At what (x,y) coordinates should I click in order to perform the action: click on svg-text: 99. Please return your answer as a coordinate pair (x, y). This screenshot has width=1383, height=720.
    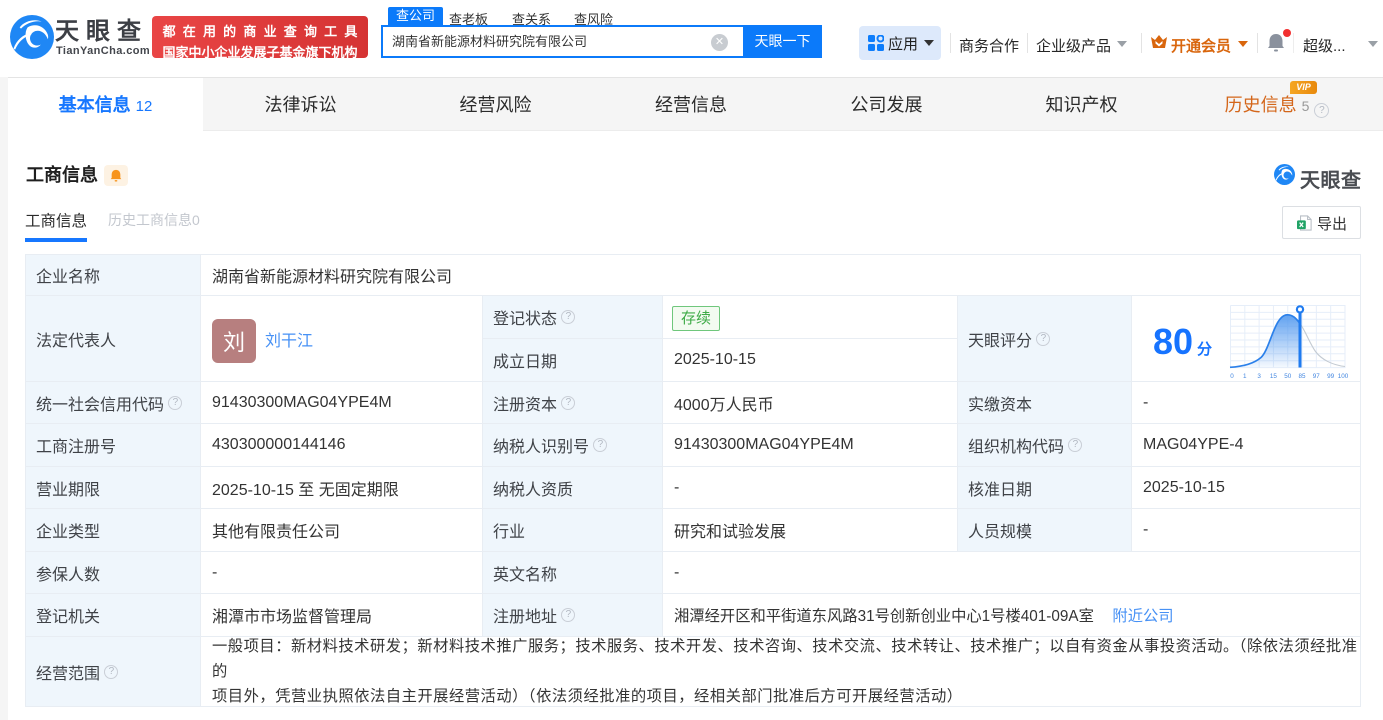
    Looking at the image, I should click on (1331, 376).